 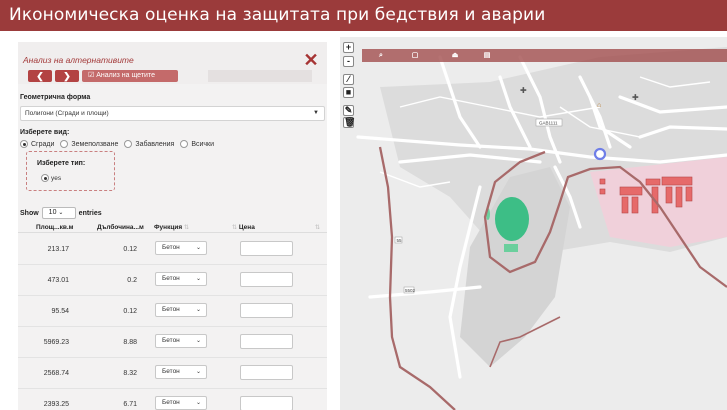 I want to click on table-row: 95.54 0.12 Бетон ⌄, so click(x=172, y=311).